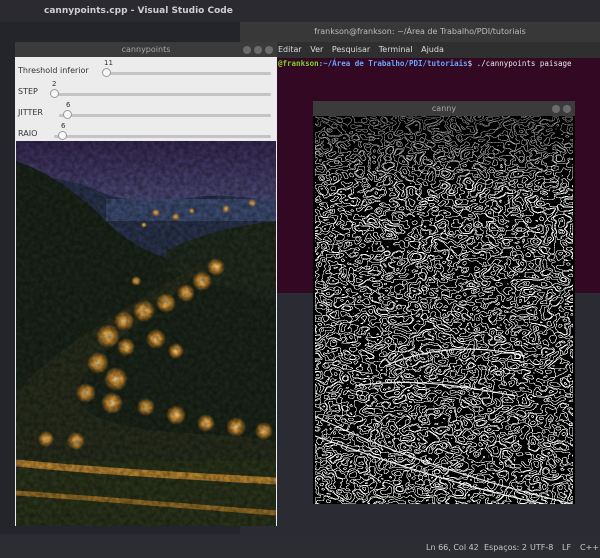  I want to click on trackbar-step: STEP 2, so click(146, 92).